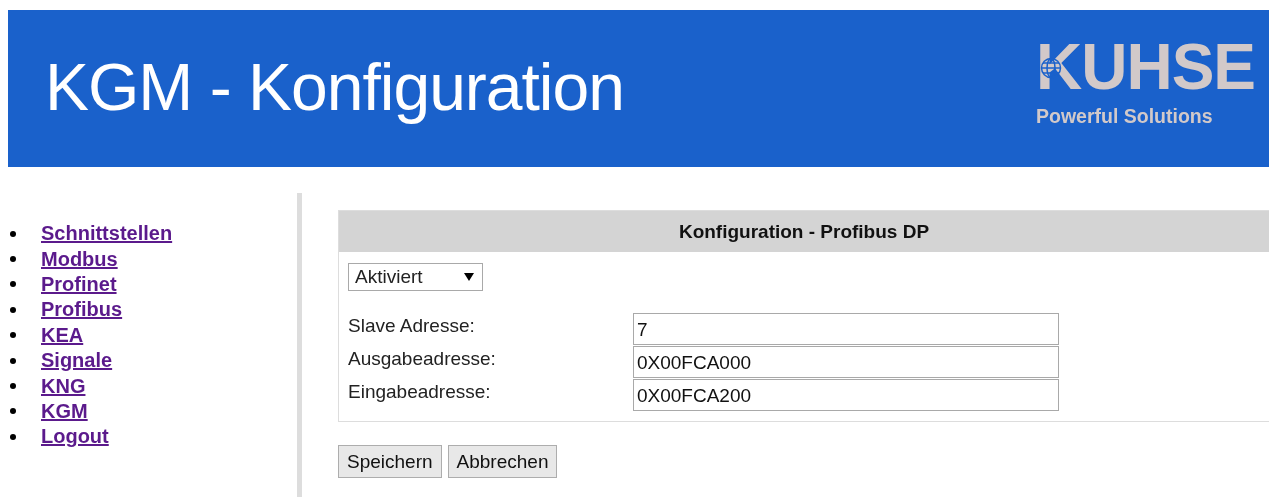 The image size is (1269, 497). Describe the element at coordinates (846, 362) in the screenshot. I see `input-field: 0X00FCA000` at that location.